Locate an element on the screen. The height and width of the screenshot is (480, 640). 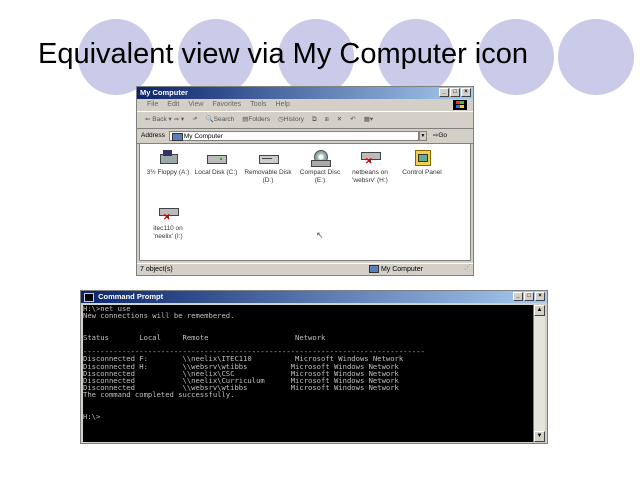
copy-to-icon: ⧈ is located at coordinates (327, 120).